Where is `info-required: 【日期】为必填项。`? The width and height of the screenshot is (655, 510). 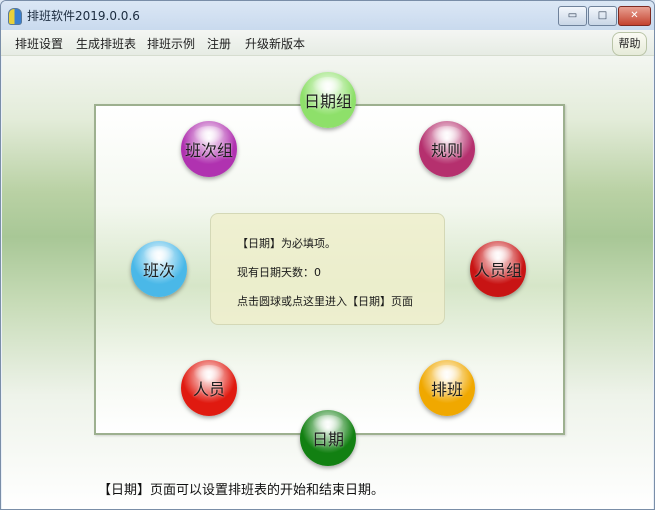 info-required: 【日期】为必填项。 is located at coordinates (286, 243).